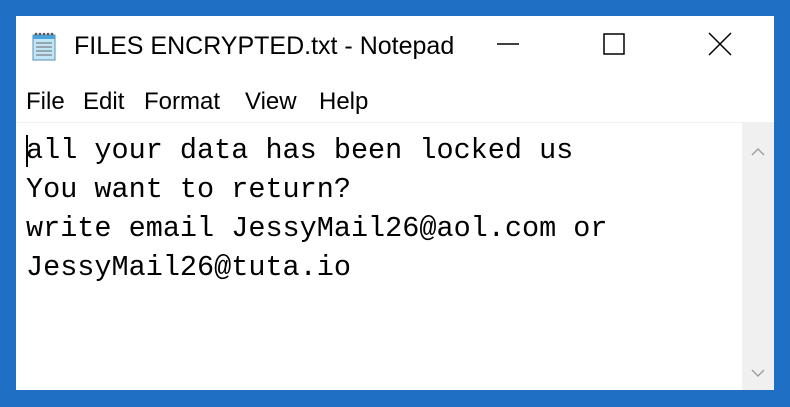 This screenshot has width=790, height=407. I want to click on close-icon, so click(720, 46).